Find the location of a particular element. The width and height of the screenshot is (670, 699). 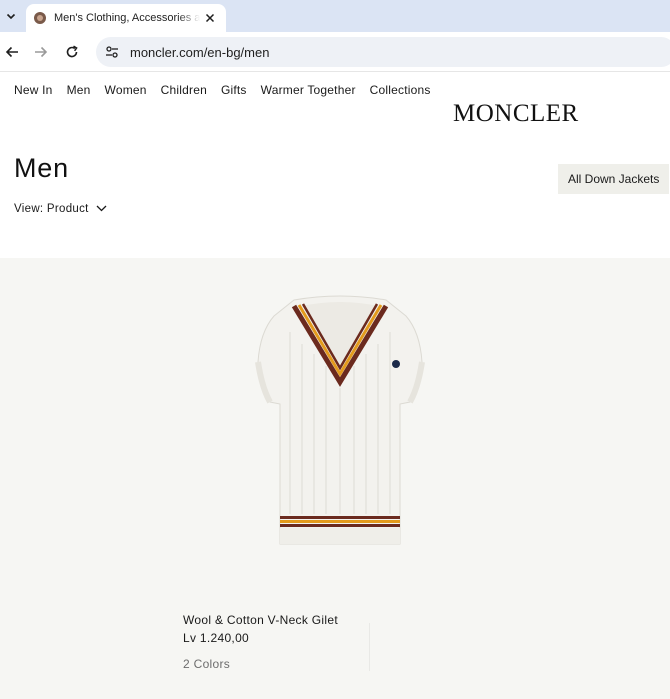

address-bar: moncler.com/en-bg/men is located at coordinates (383, 52).